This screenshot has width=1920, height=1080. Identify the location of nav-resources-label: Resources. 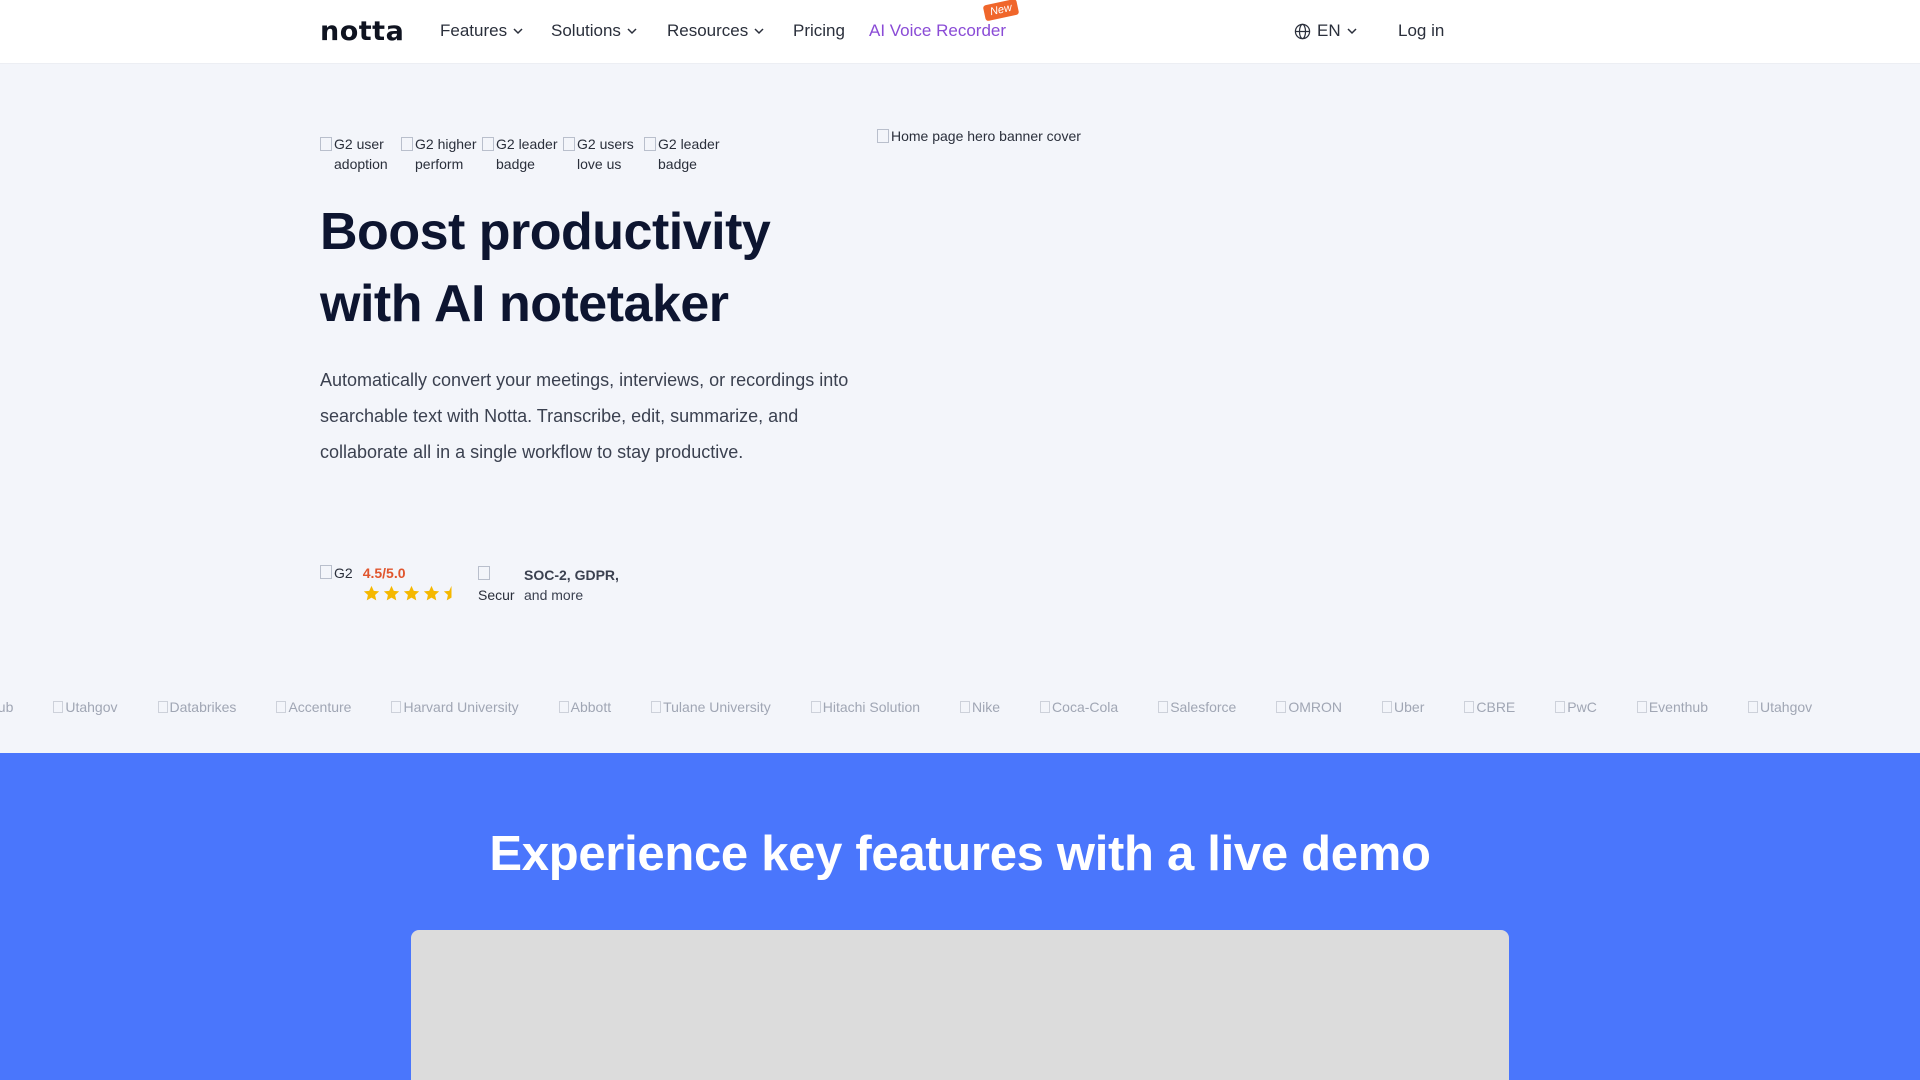
(708, 30).